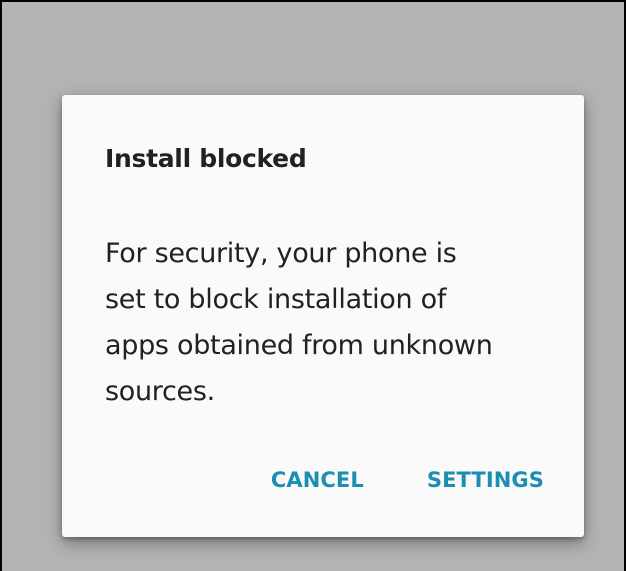 This screenshot has height=571, width=626. Describe the element at coordinates (276, 299) in the screenshot. I see `message-line: set to block installation of` at that location.